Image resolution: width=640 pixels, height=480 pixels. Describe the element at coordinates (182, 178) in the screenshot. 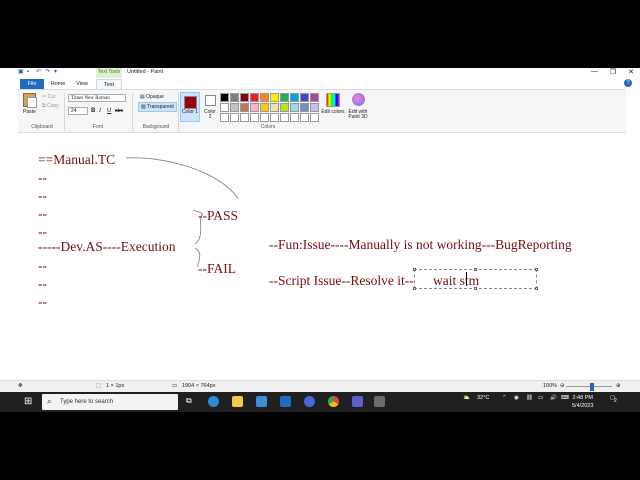

I see `connector-curve-tc` at that location.